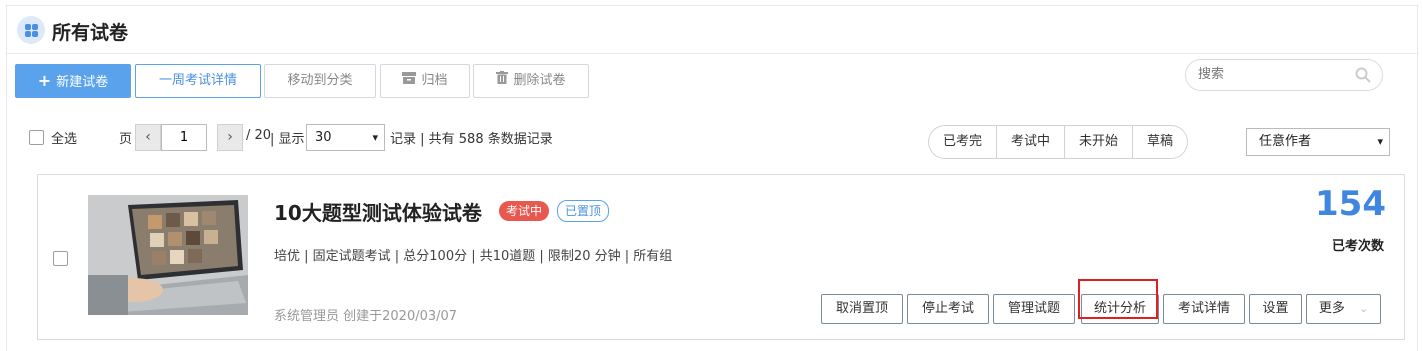 The width and height of the screenshot is (1423, 351). What do you see at coordinates (1160, 142) in the screenshot?
I see `filter-draft: 草稿` at bounding box center [1160, 142].